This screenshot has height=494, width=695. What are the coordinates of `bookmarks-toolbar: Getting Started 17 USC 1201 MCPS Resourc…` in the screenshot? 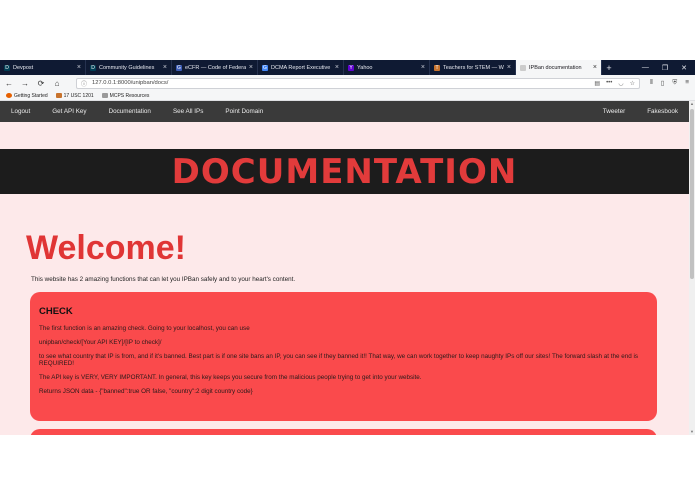 It's located at (347, 96).